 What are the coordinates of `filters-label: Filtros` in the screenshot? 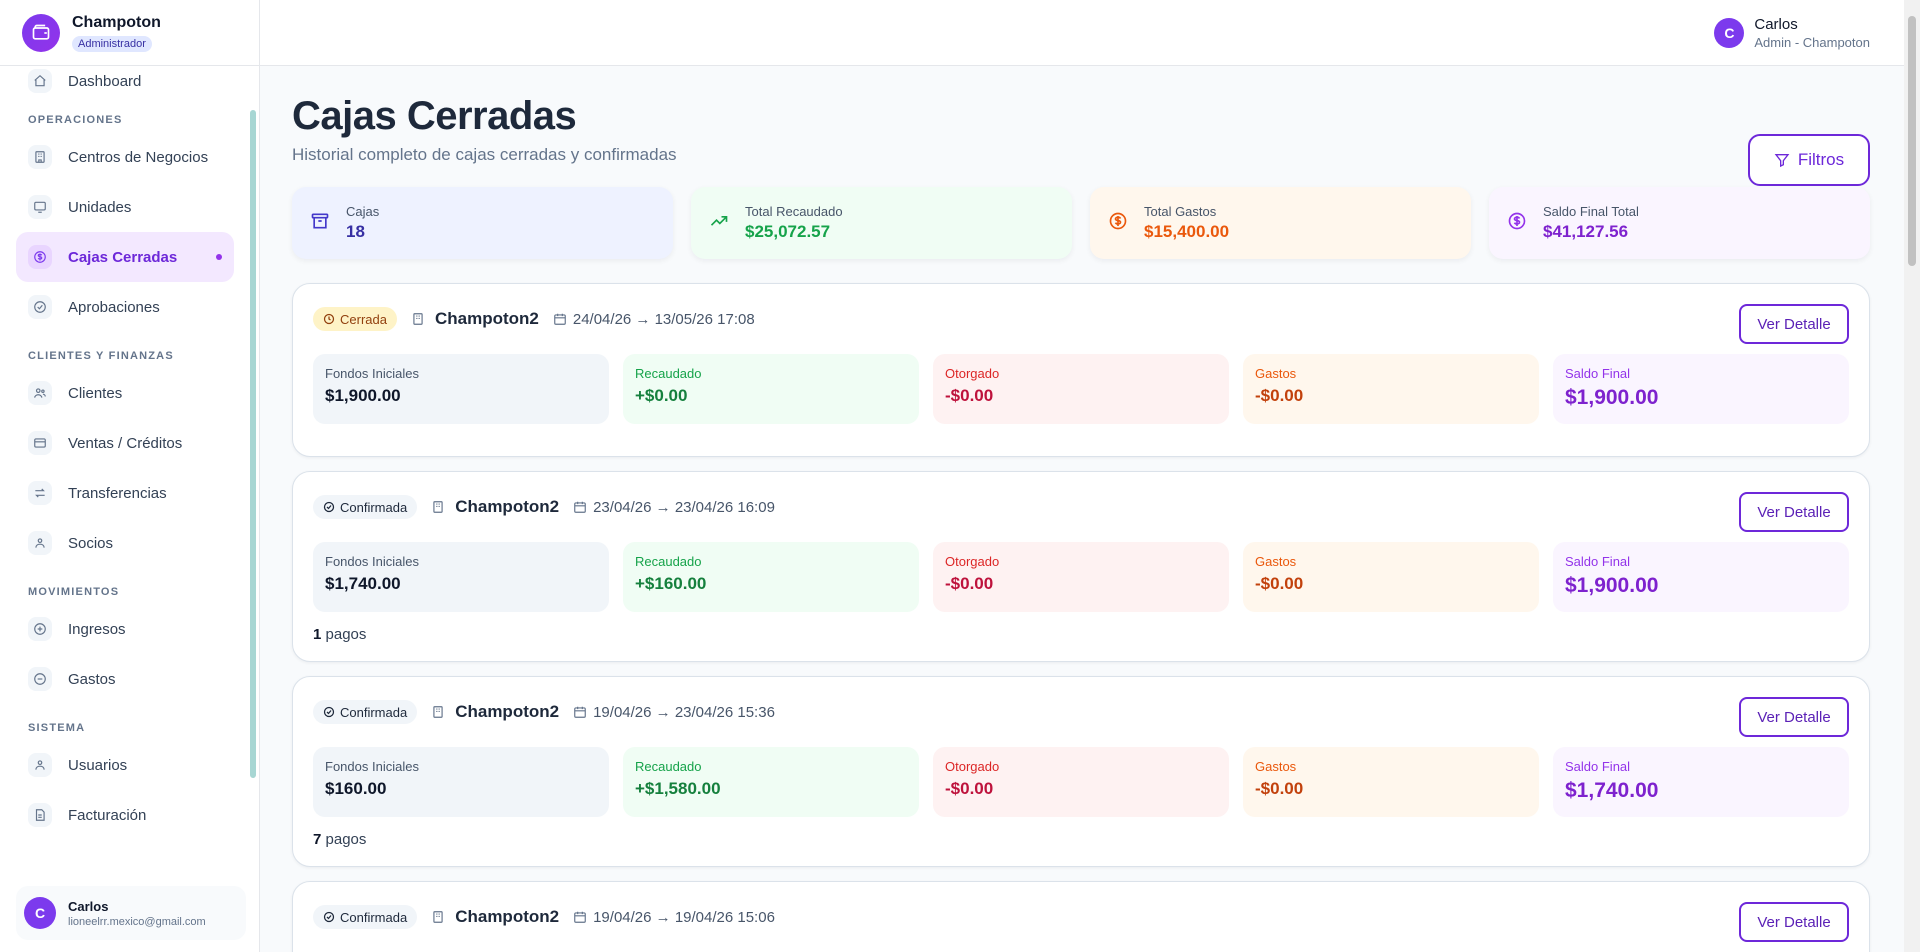 It's located at (1821, 159).